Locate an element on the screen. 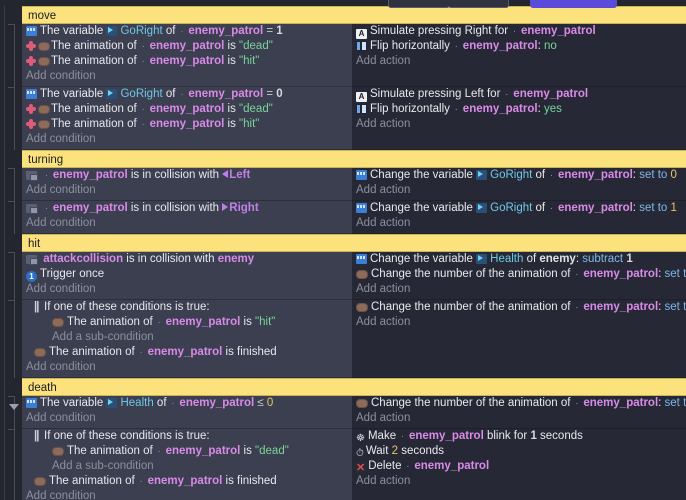 Image resolution: width=686 pixels, height=500 pixels. flip-icon is located at coordinates (361, 109).